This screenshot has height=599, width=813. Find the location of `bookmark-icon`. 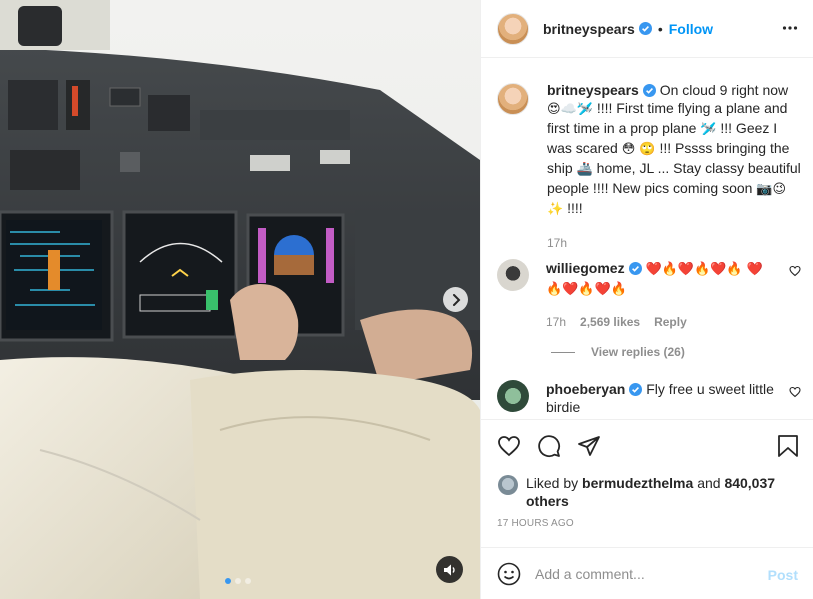

bookmark-icon is located at coordinates (788, 446).